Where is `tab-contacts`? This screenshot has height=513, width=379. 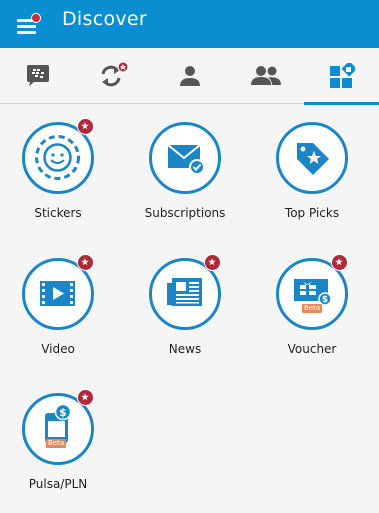 tab-contacts is located at coordinates (190, 76).